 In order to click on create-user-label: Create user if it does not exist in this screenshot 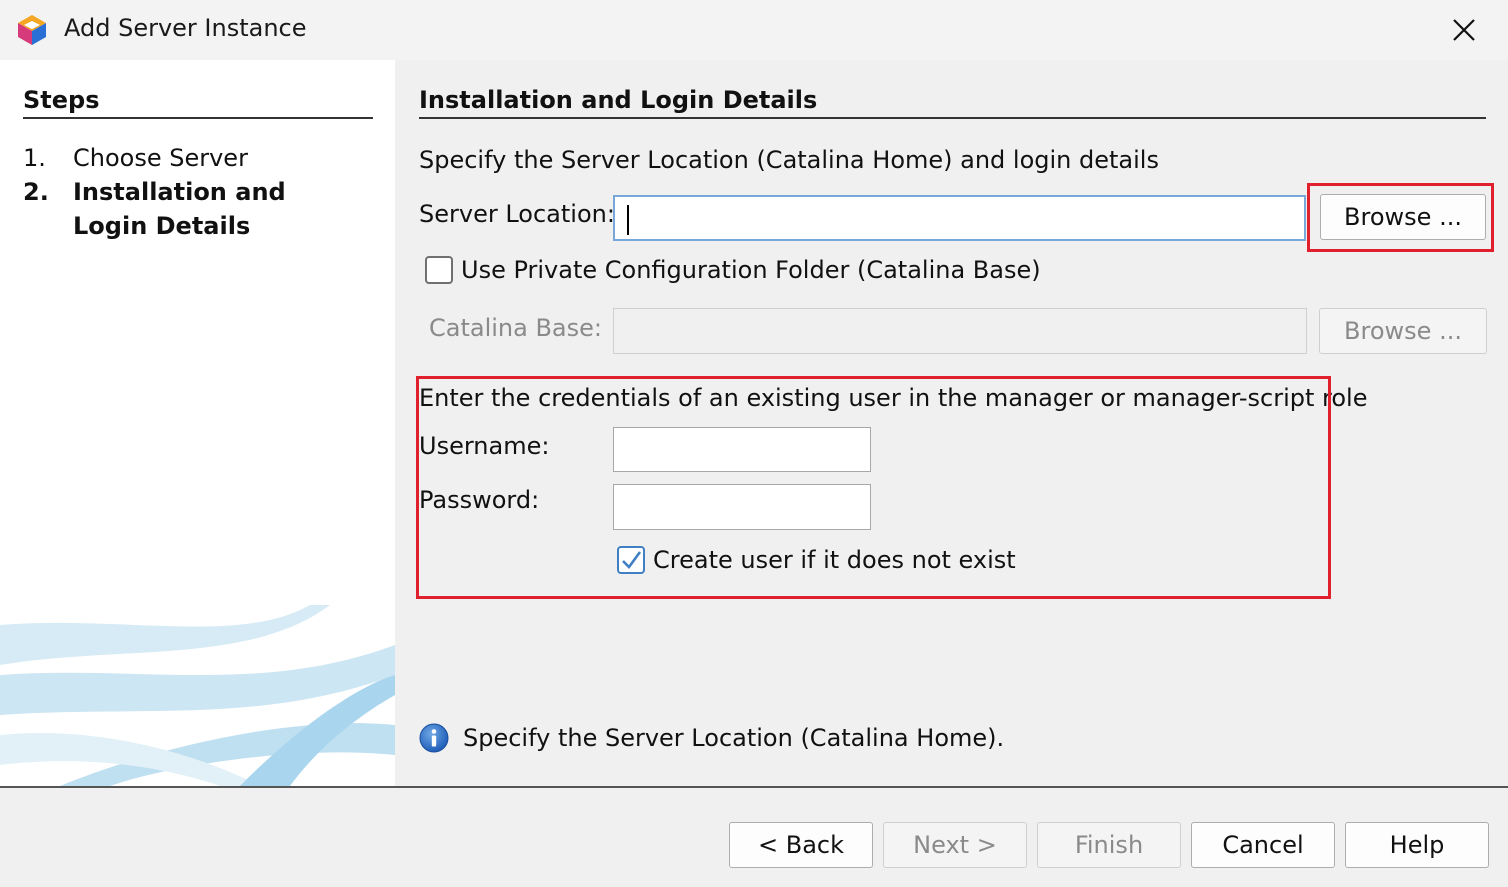, I will do `click(834, 560)`.